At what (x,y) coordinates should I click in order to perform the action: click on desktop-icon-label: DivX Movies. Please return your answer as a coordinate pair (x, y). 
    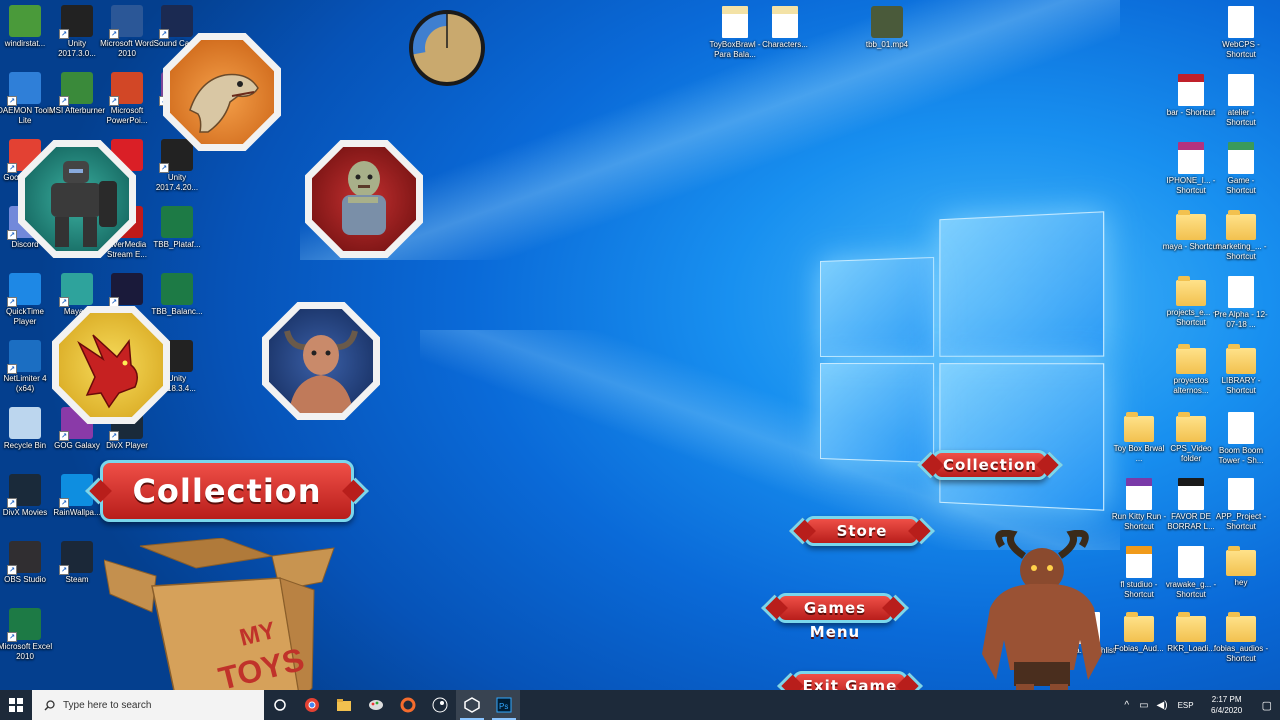
    Looking at the image, I should click on (27, 513).